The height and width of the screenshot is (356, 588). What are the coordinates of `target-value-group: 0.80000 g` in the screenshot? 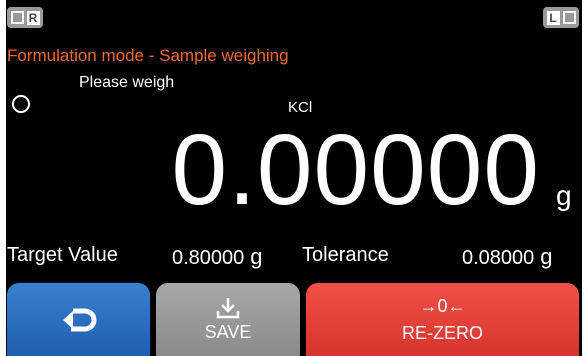 It's located at (217, 257).